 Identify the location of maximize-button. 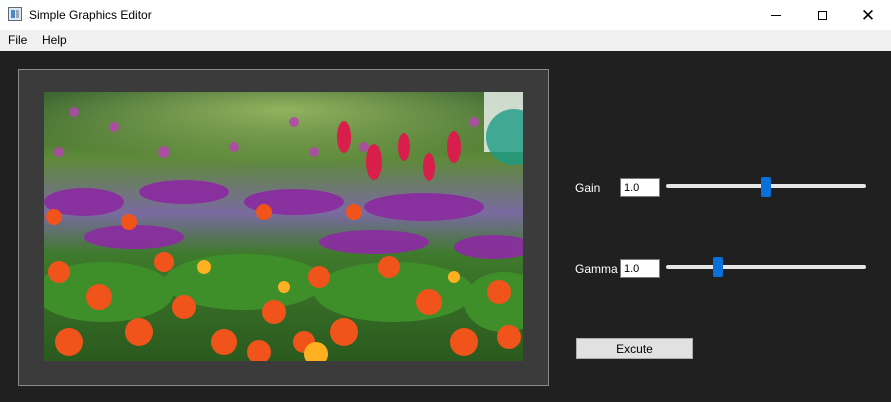
(822, 15).